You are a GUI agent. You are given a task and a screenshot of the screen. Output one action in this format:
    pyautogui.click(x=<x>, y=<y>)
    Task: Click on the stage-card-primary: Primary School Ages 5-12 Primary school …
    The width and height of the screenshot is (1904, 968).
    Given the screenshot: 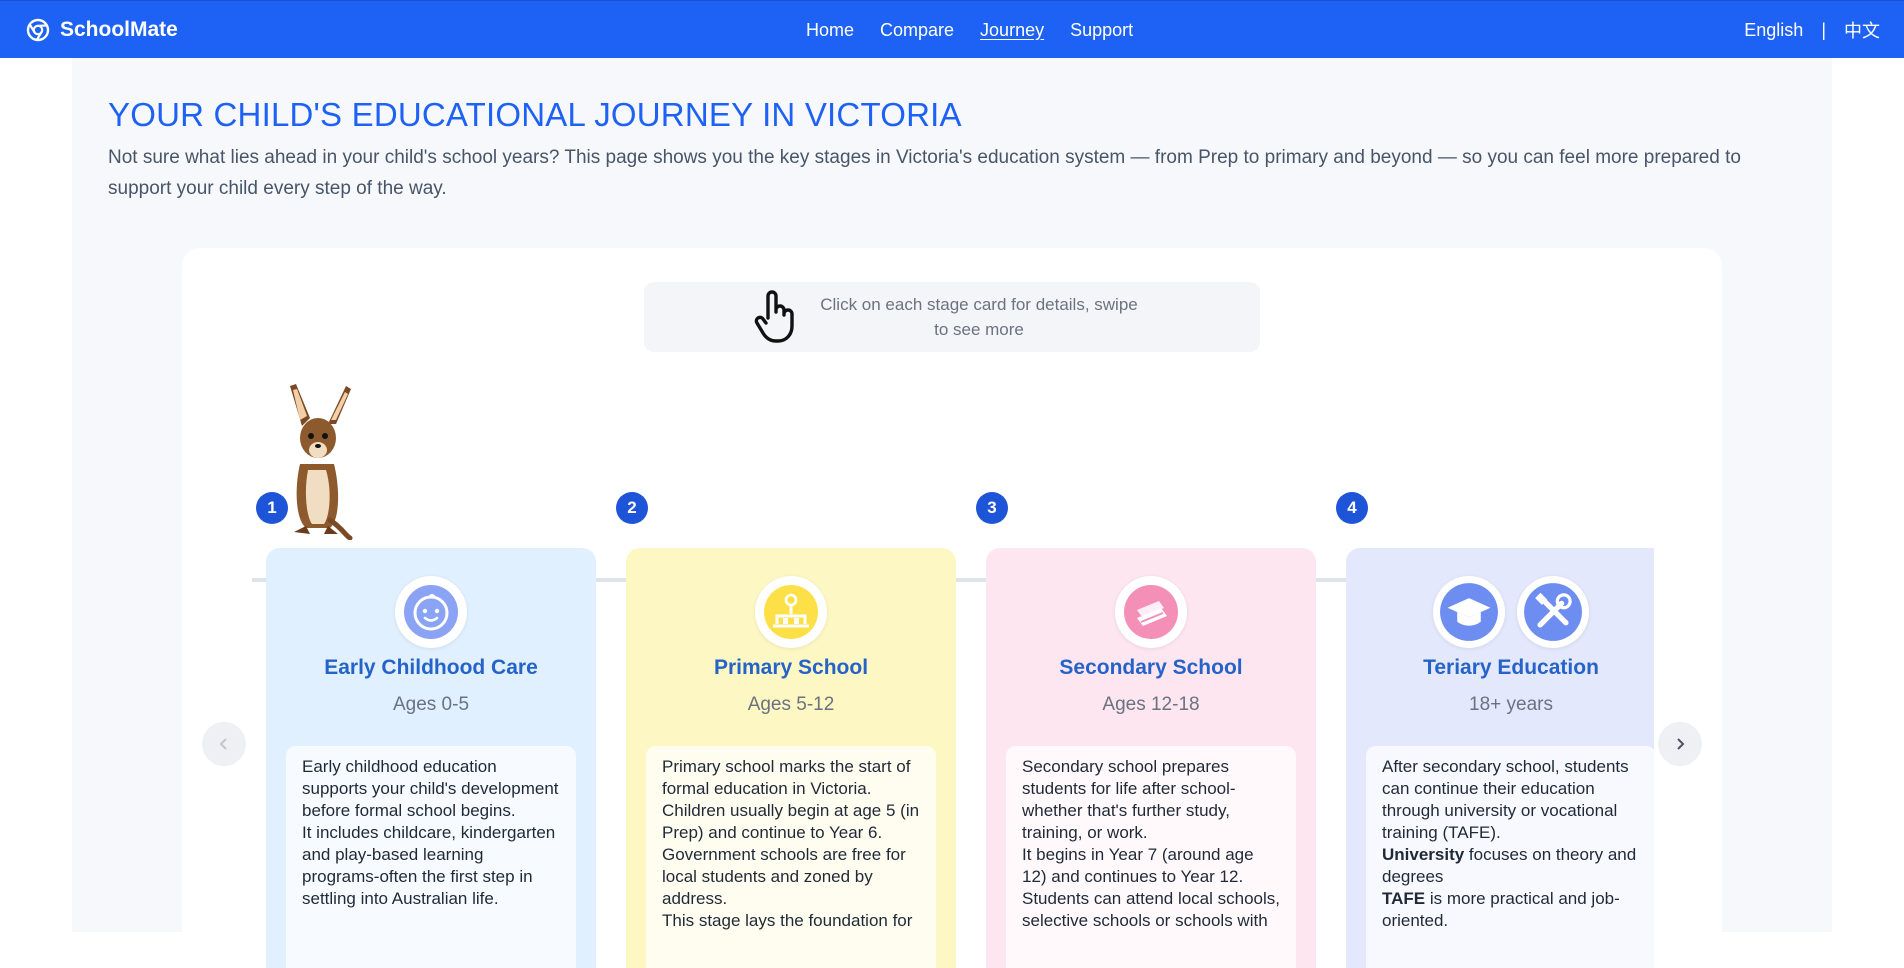 What is the action you would take?
    pyautogui.click(x=791, y=758)
    